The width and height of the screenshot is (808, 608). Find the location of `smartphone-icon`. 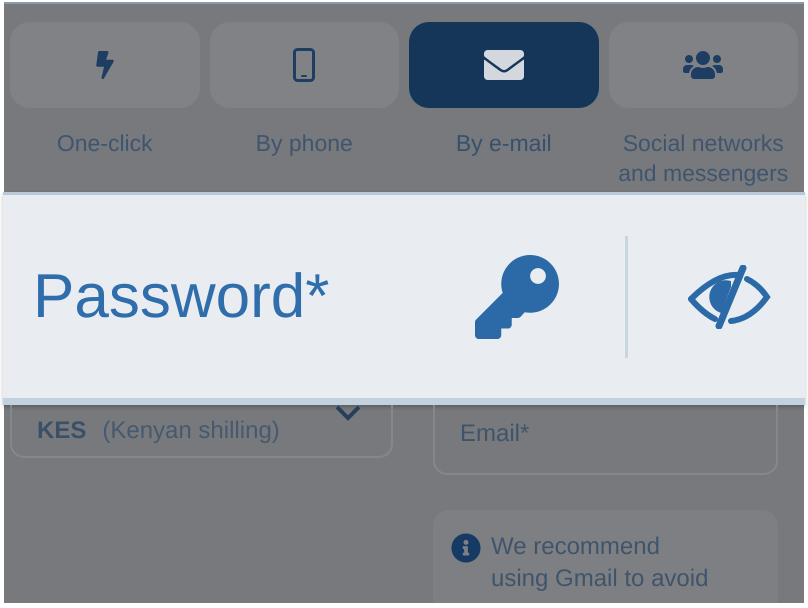

smartphone-icon is located at coordinates (304, 65).